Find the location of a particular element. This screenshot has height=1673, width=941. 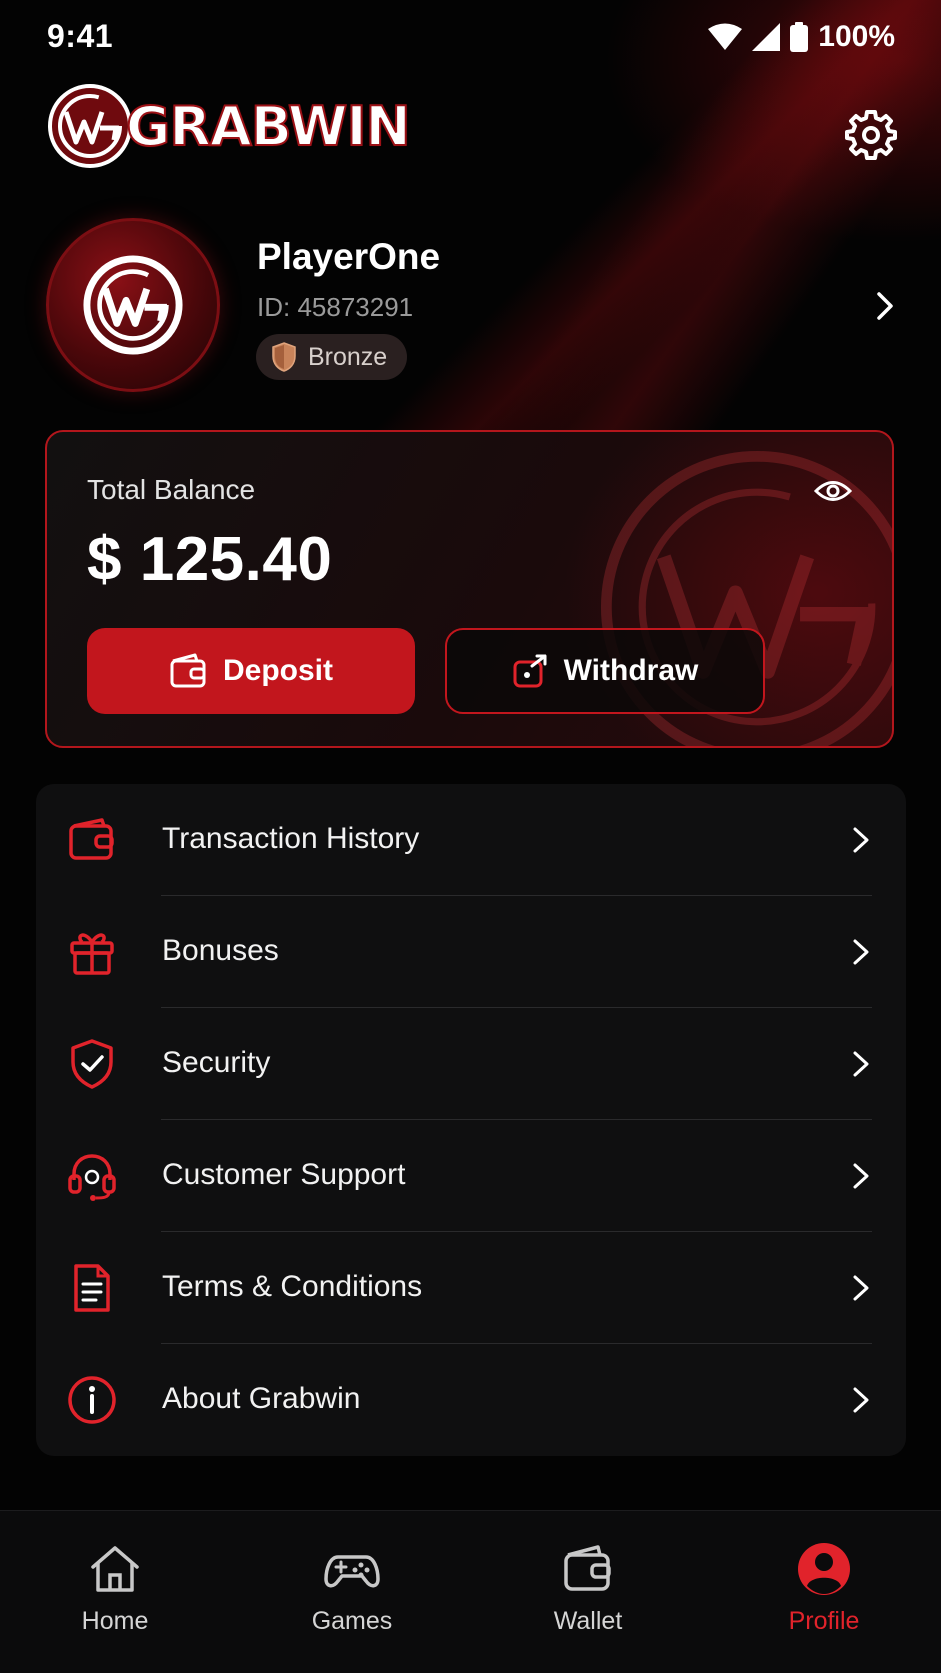

bronze-shield-icon is located at coordinates (284, 357).